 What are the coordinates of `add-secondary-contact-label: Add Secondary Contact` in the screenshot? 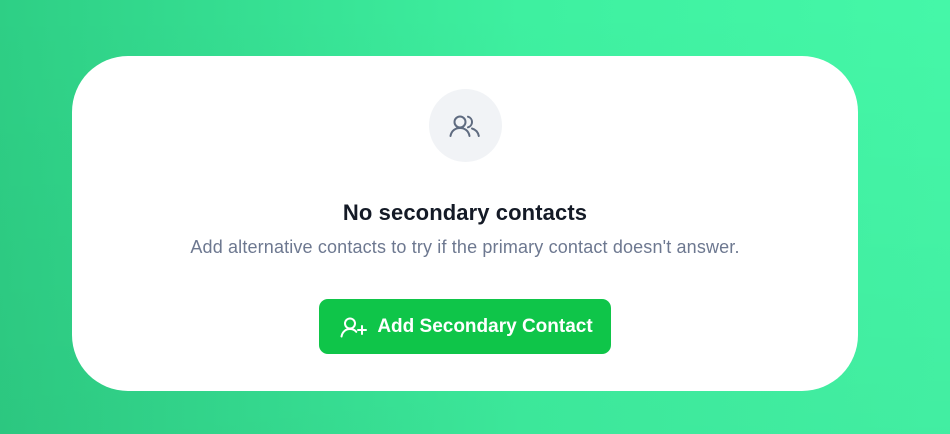 It's located at (485, 326).